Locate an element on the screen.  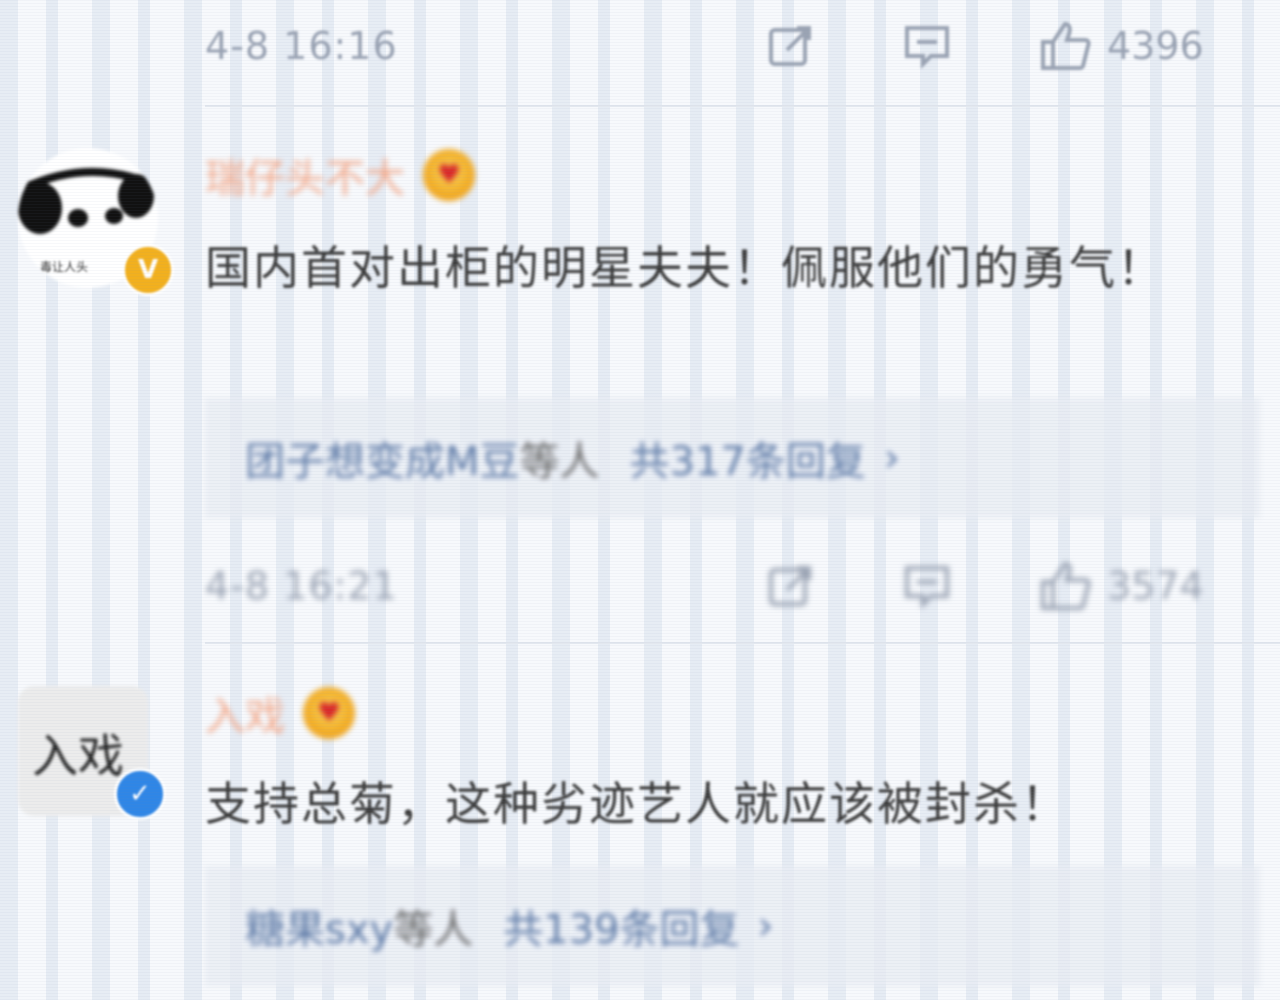
comment-timestamp: 4-8 16:21 is located at coordinates (301, 586).